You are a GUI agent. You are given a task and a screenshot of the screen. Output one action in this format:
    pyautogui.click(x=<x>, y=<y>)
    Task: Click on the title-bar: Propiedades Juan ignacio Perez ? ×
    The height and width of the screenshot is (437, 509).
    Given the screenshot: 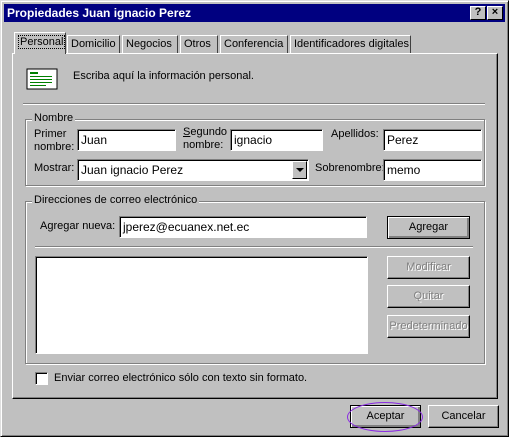 What is the action you would take?
    pyautogui.click(x=254, y=13)
    